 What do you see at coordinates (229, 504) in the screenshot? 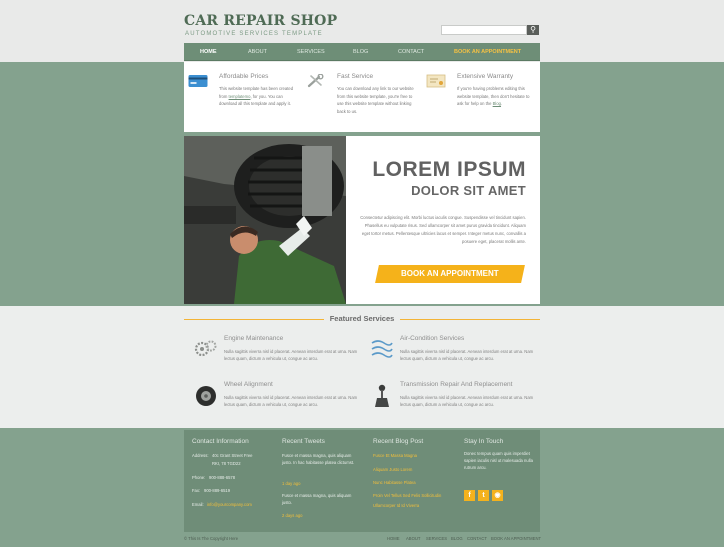
I see `email-link: info@yourcompany.com` at bounding box center [229, 504].